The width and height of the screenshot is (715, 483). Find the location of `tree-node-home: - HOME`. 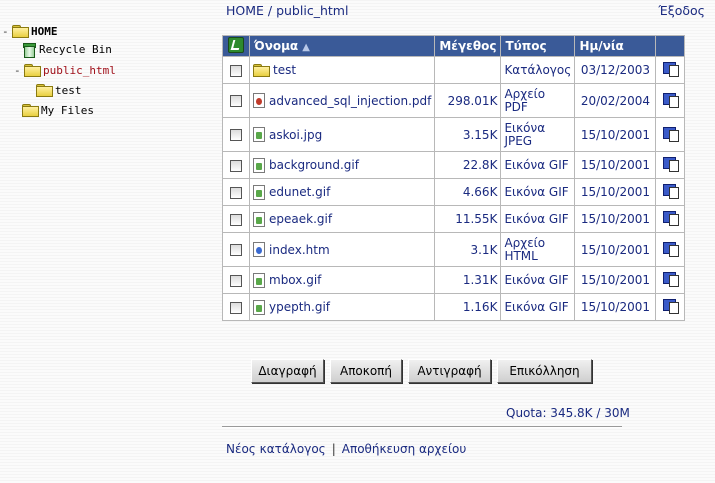

tree-node-home: - HOME is located at coordinates (30, 31).